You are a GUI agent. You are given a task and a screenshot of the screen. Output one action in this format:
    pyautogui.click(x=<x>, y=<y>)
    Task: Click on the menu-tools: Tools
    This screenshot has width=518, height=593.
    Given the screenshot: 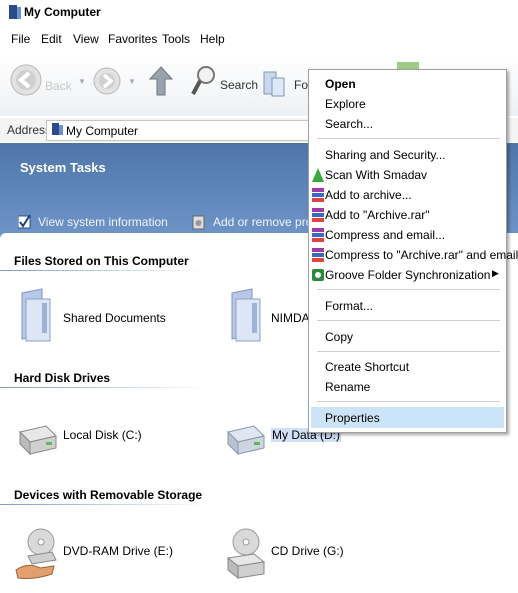 What is the action you would take?
    pyautogui.click(x=176, y=39)
    